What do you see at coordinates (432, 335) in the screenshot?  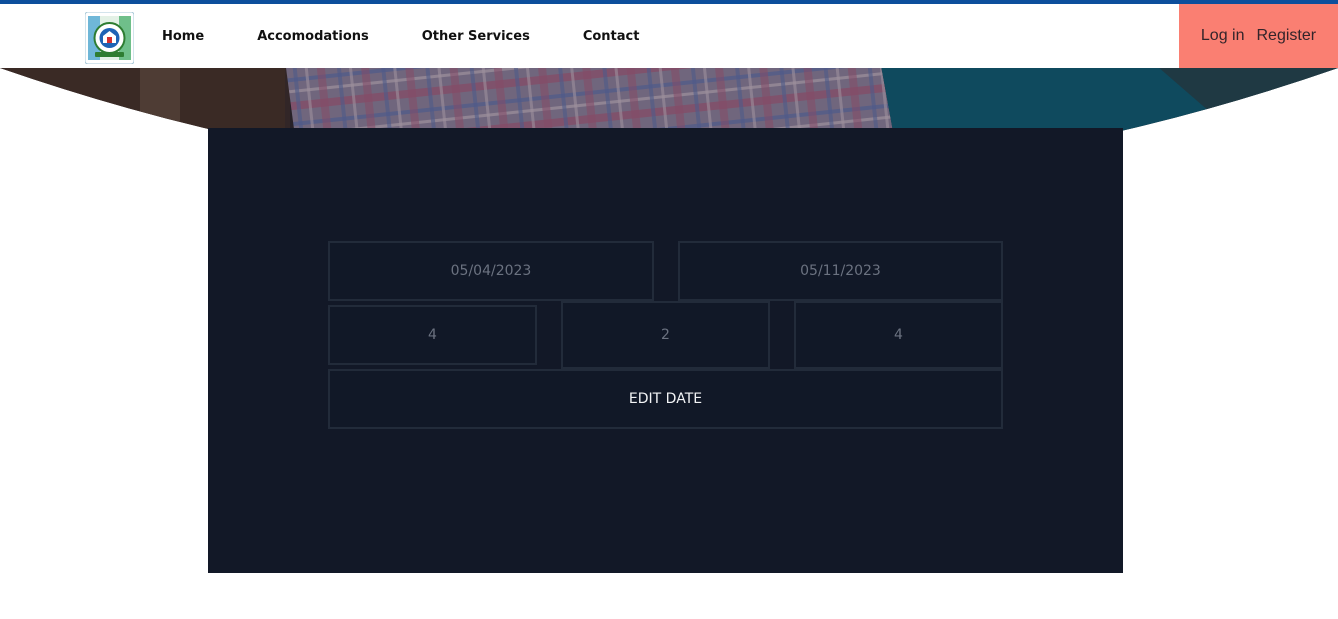 I see `guests-input-1: 4` at bounding box center [432, 335].